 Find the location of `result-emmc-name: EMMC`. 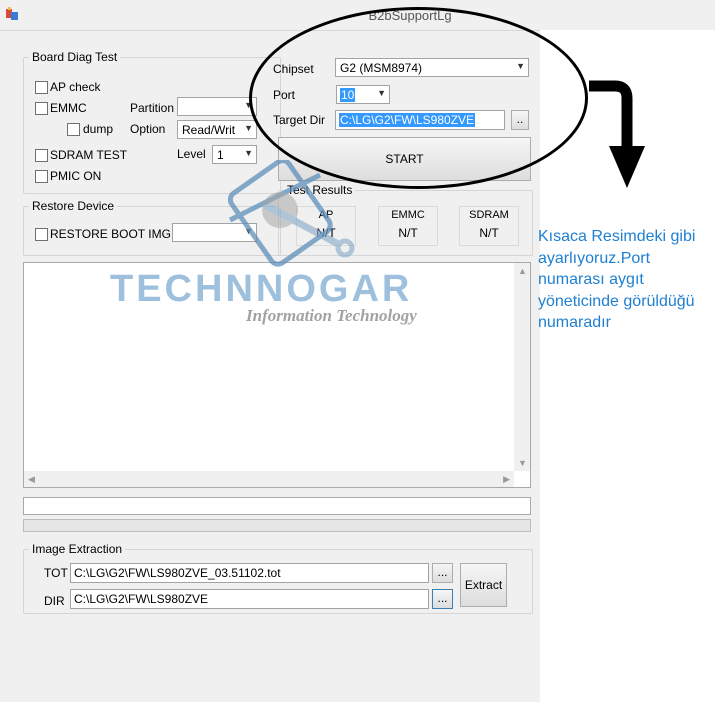

result-emmc-name: EMMC is located at coordinates (408, 215).